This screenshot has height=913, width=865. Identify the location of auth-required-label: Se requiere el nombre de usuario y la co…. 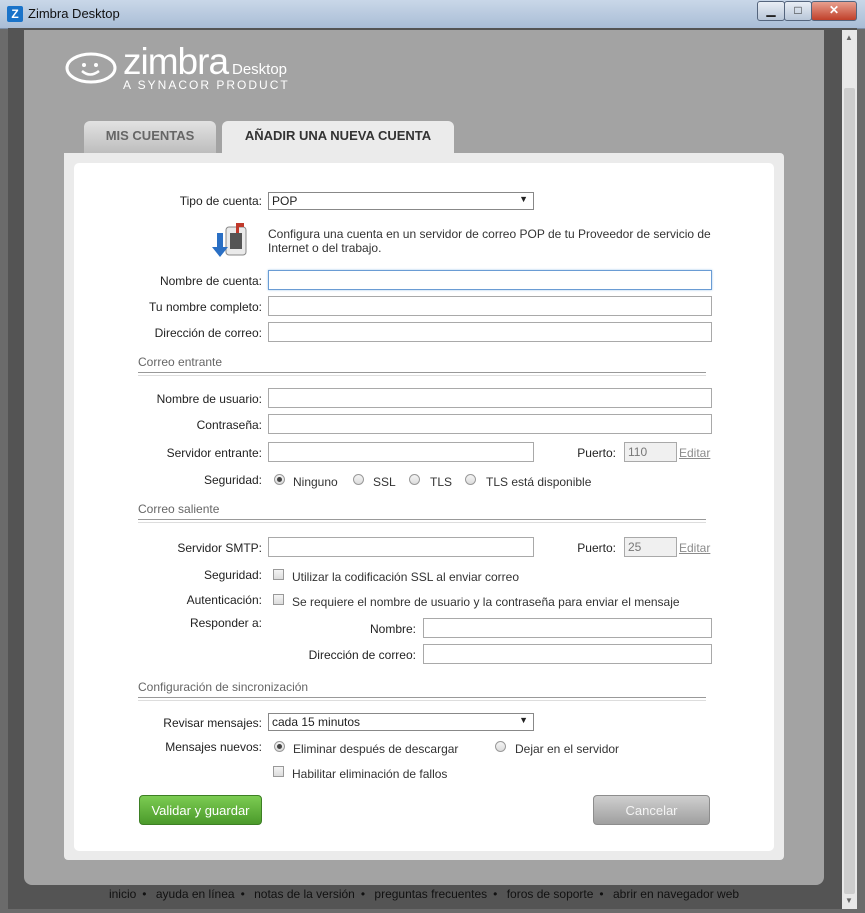
(486, 602).